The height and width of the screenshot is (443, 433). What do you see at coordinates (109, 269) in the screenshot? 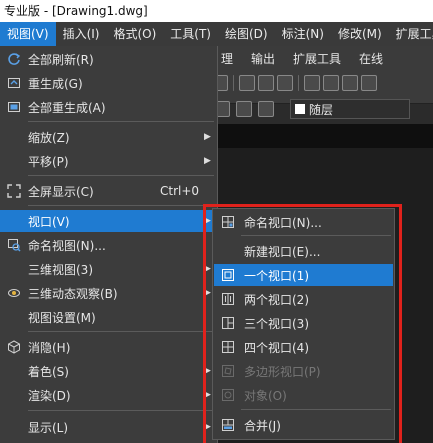
I see `menu-item-3d-views: 三维视图(3) ▶` at bounding box center [109, 269].